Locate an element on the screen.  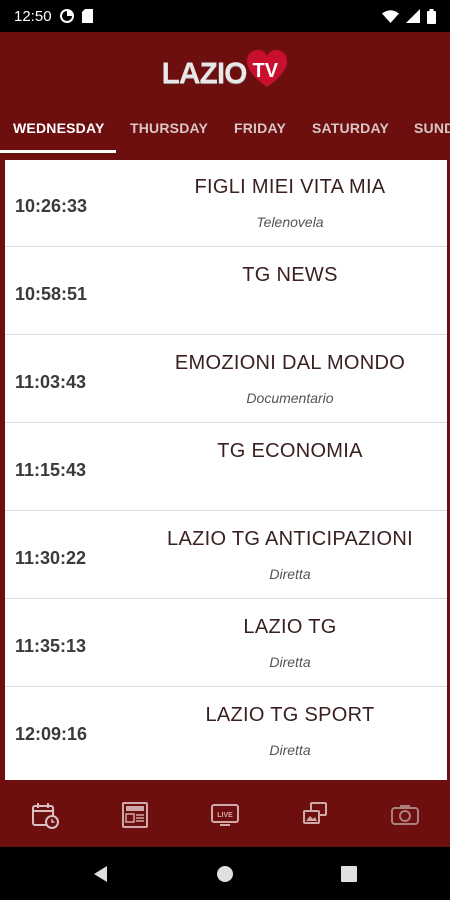
lazio-tv-logo: LAZIO TV is located at coordinates (225, 67).